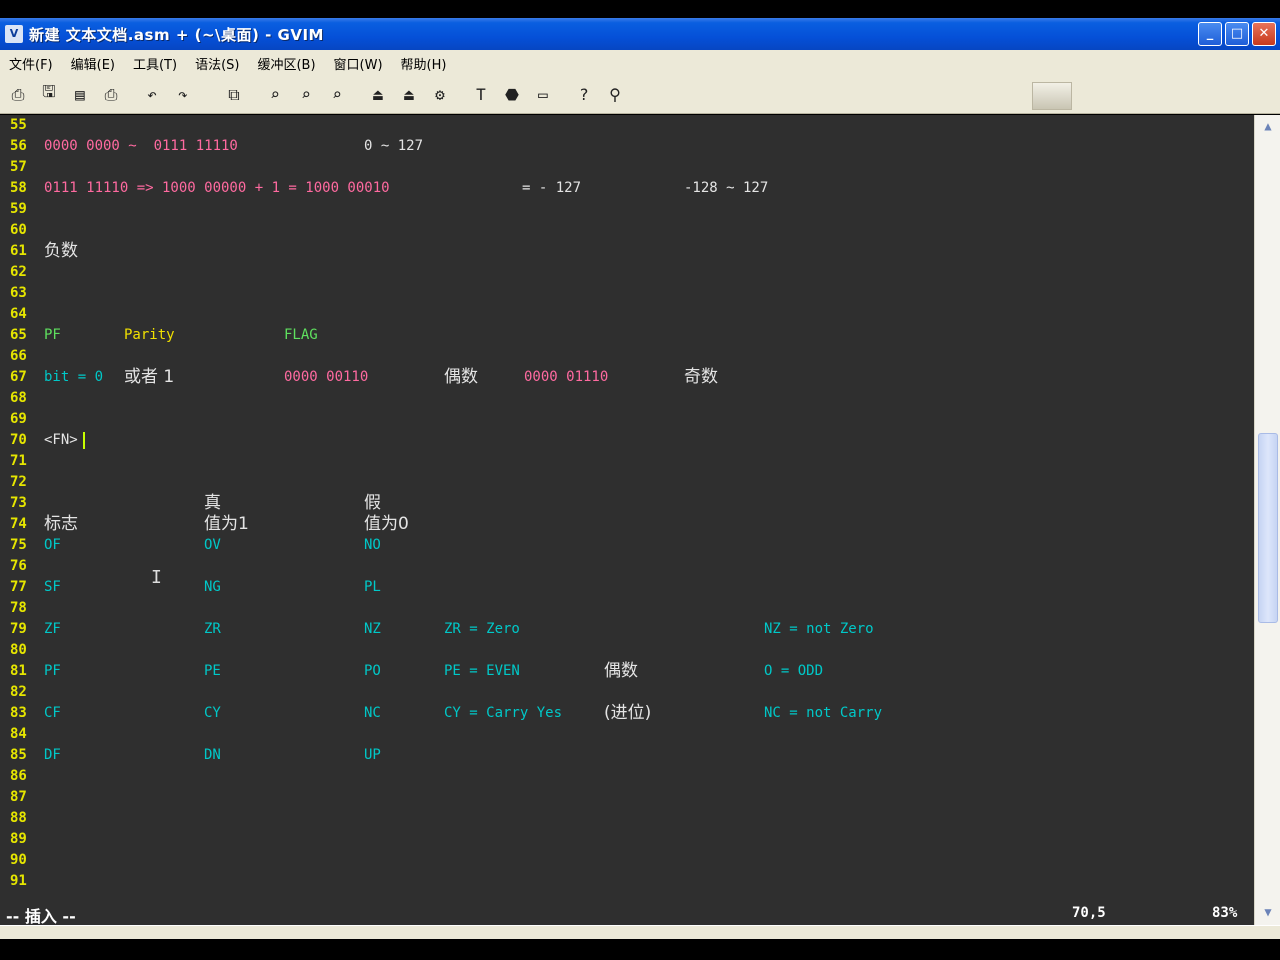 The width and height of the screenshot is (1280, 960). Describe the element at coordinates (627, 125) in the screenshot. I see `editor-line: 55` at that location.